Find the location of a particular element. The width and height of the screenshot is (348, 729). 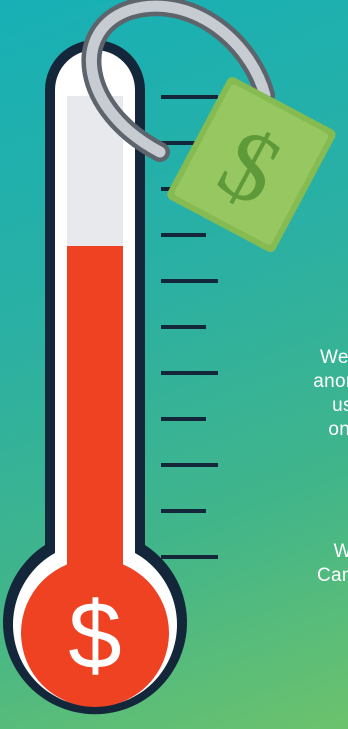

cta-line: Can yo is located at coordinates (332, 575).